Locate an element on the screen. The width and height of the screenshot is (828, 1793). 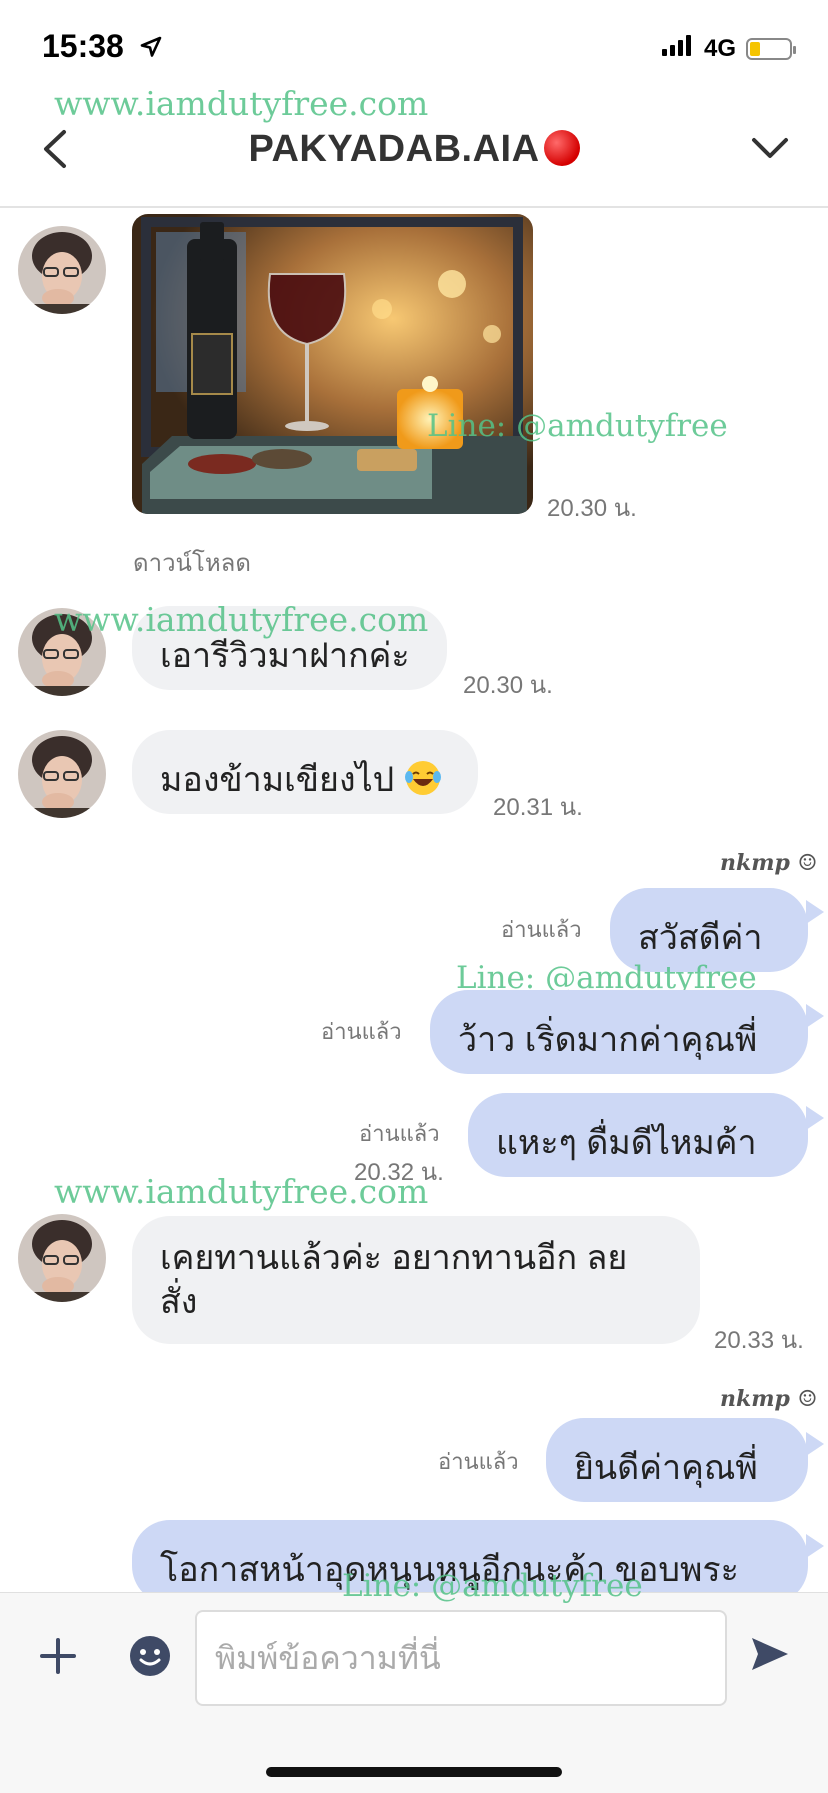
status-time: 15:38 is located at coordinates (102, 47).